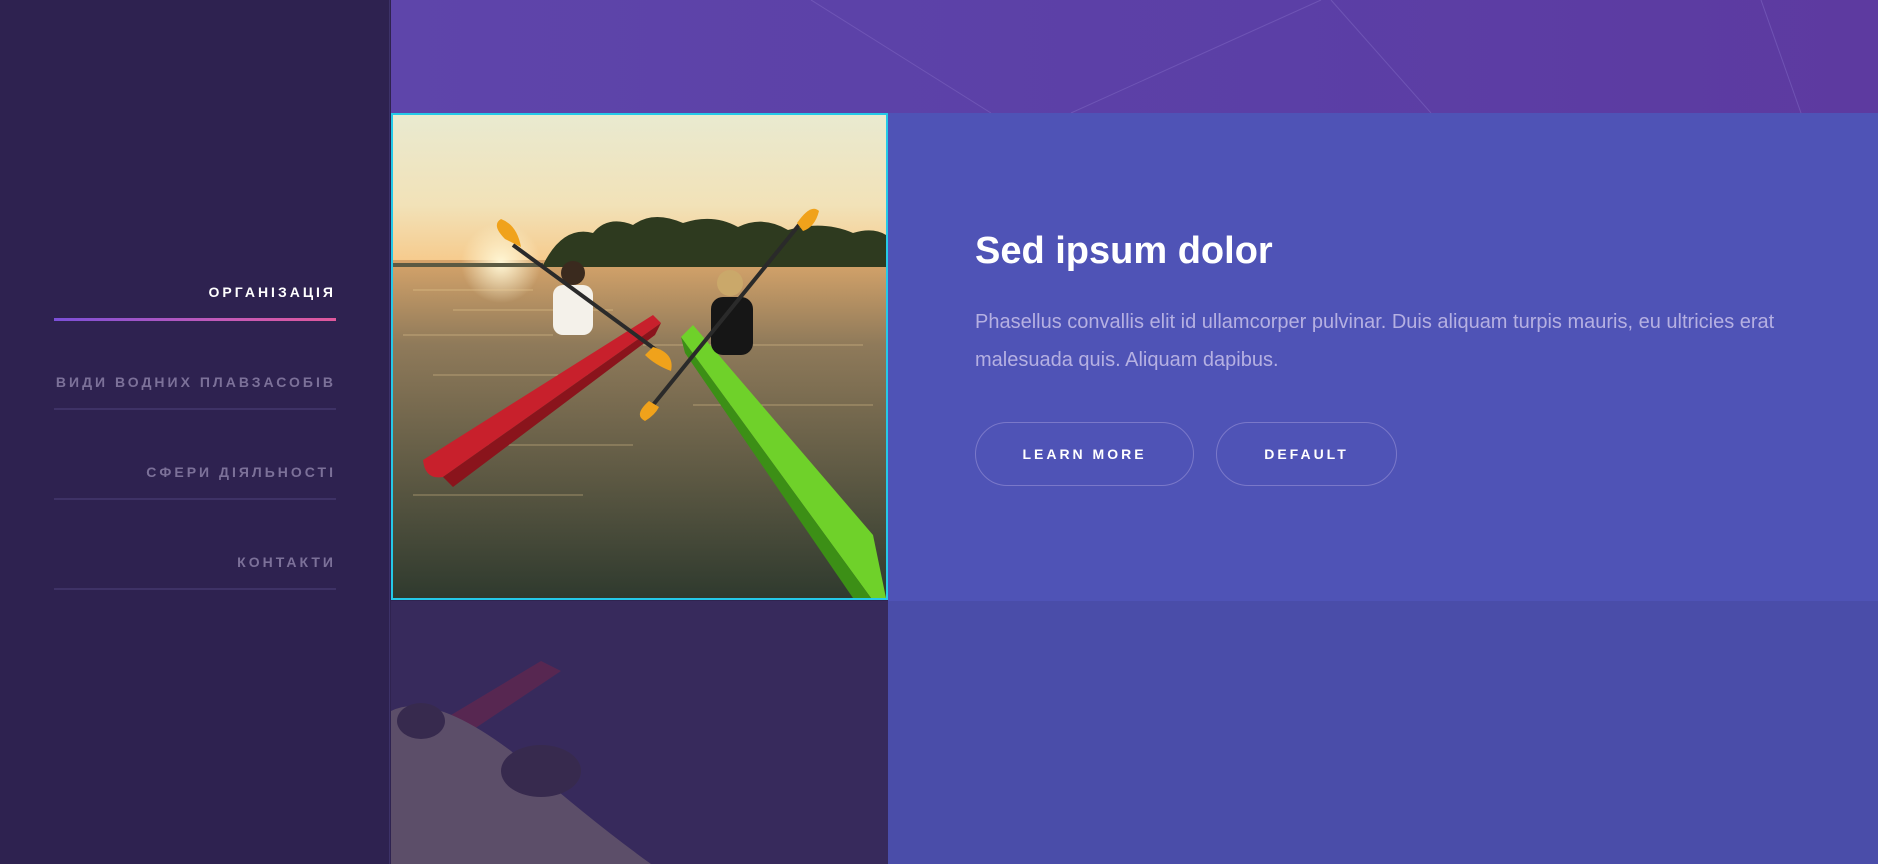  I want to click on nav-item-watercraft-types: ВИДИ ВОДНИХ ПЛАВЗАСОБІВ, so click(195, 395).